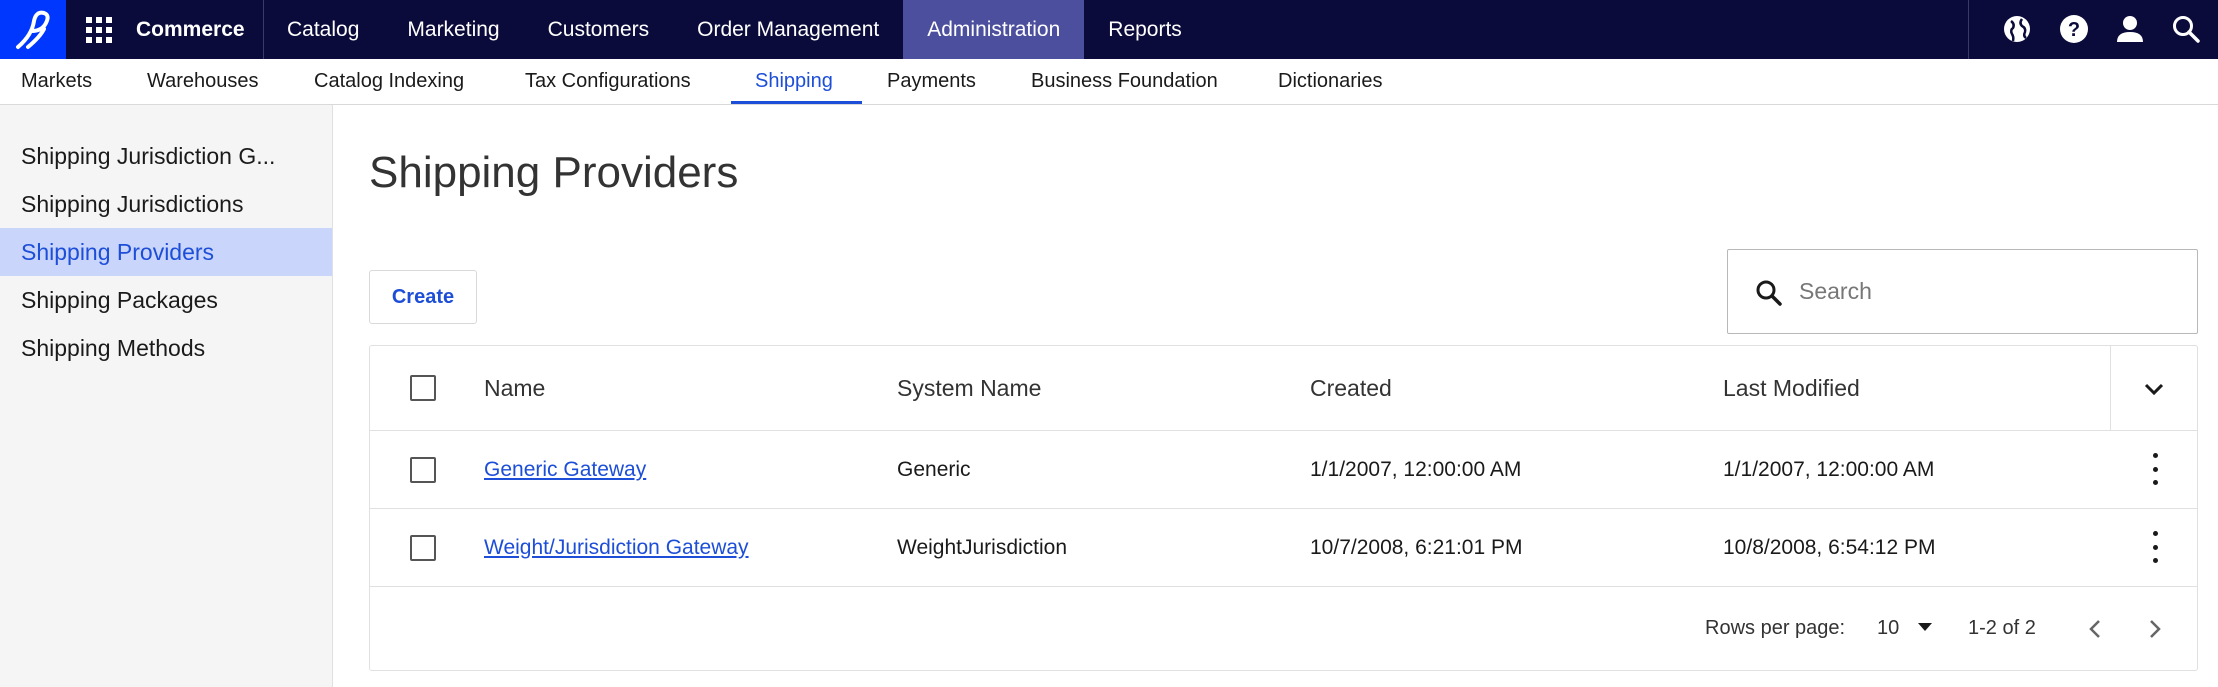  I want to click on column-header-name: Name, so click(514, 388).